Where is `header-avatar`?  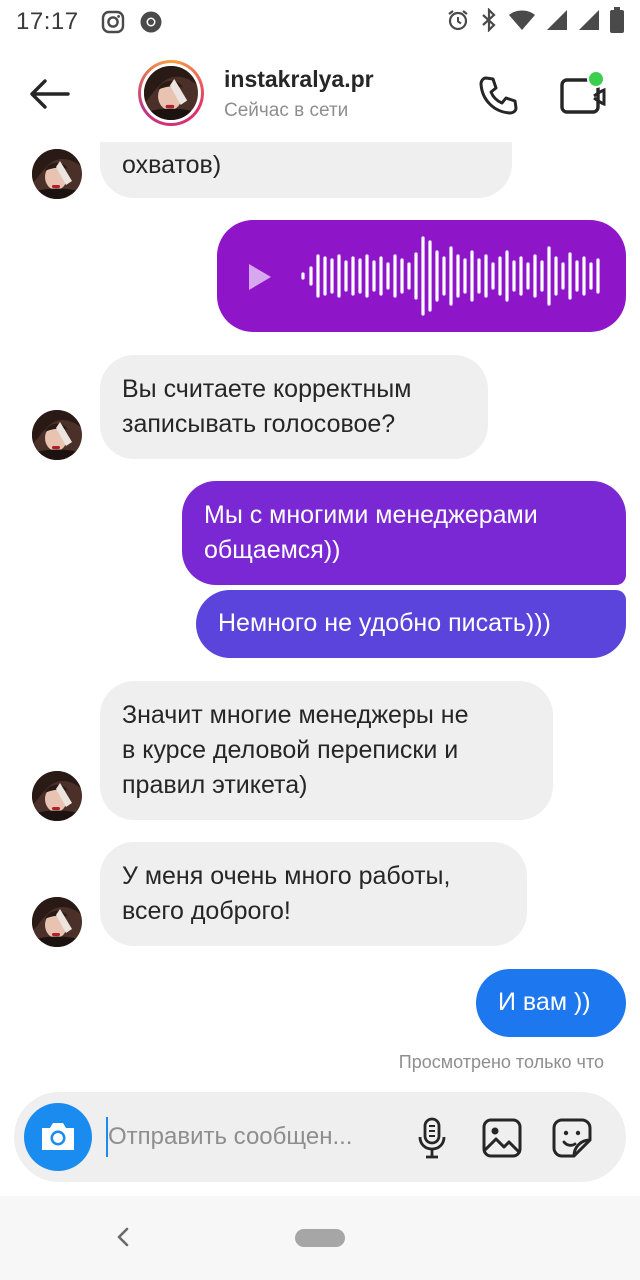
header-avatar is located at coordinates (171, 93).